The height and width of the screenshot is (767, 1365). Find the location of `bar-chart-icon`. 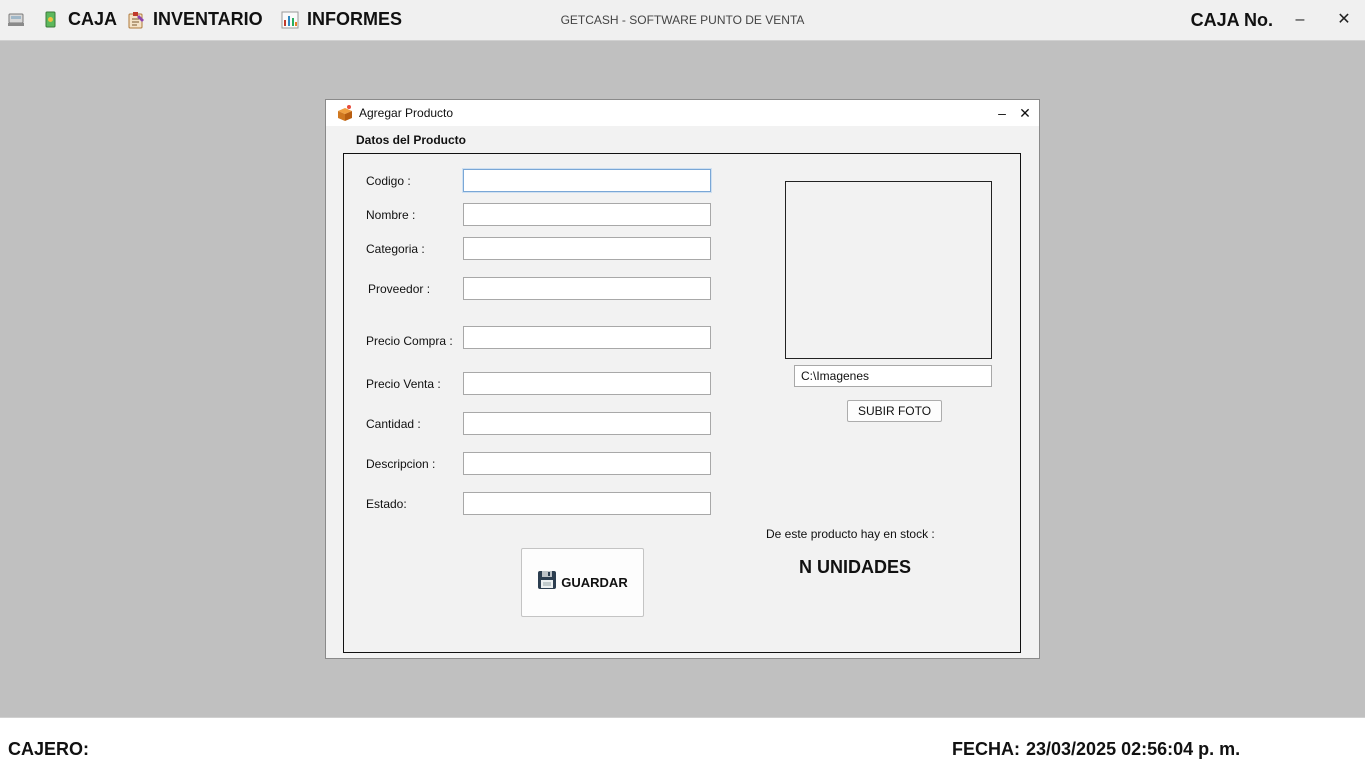

bar-chart-icon is located at coordinates (290, 20).